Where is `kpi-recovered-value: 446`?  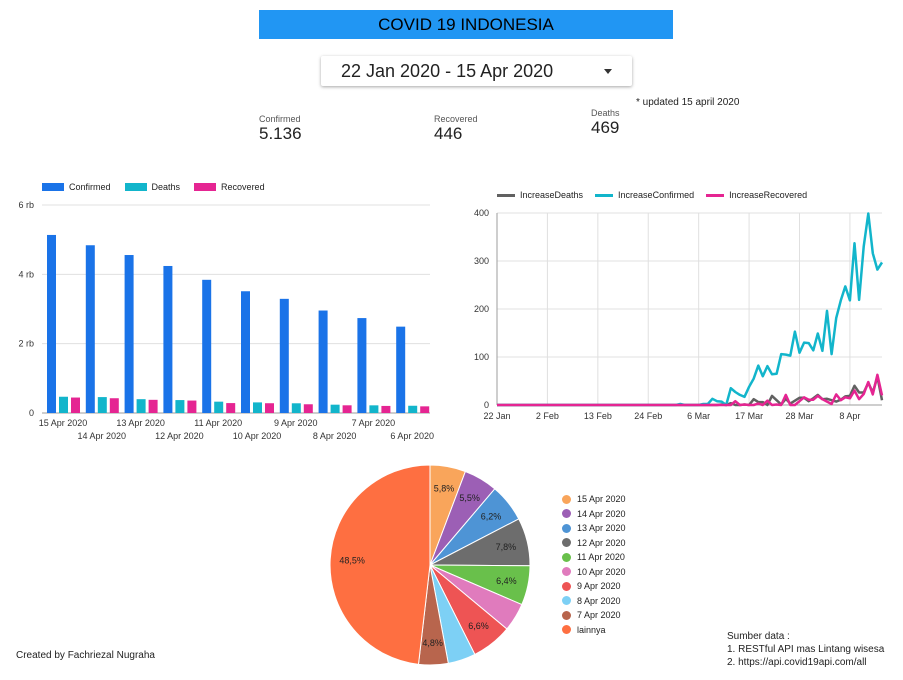
kpi-recovered-value: 446 is located at coordinates (448, 133).